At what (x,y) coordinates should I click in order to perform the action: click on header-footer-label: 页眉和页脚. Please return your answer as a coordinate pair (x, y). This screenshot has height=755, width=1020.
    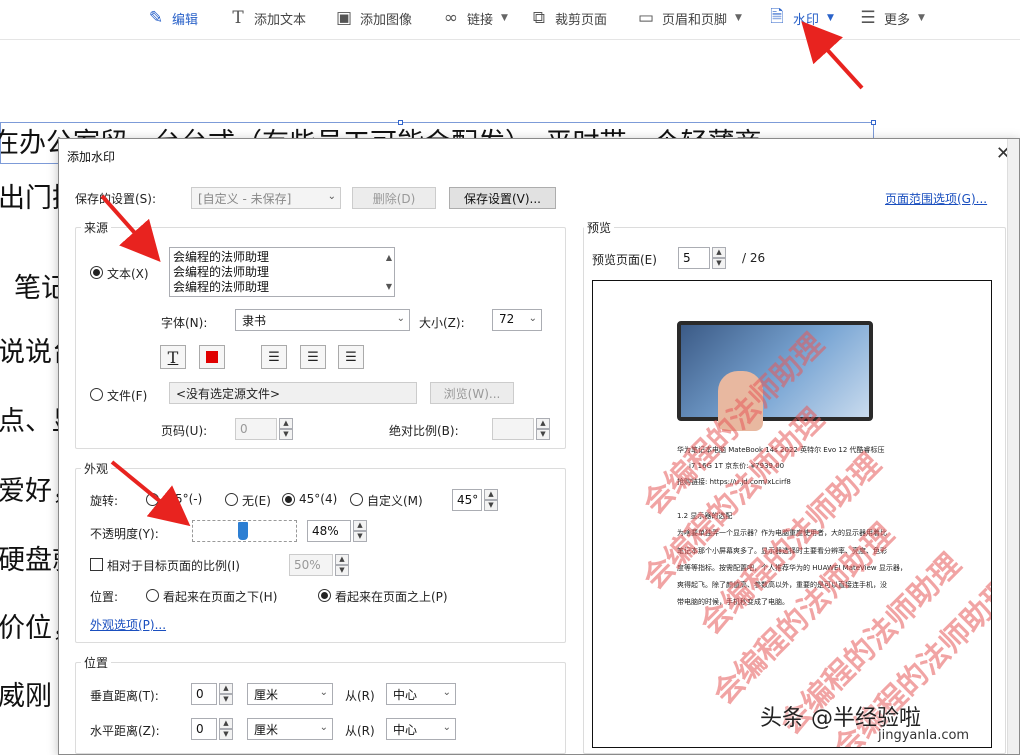
    Looking at the image, I should click on (695, 20).